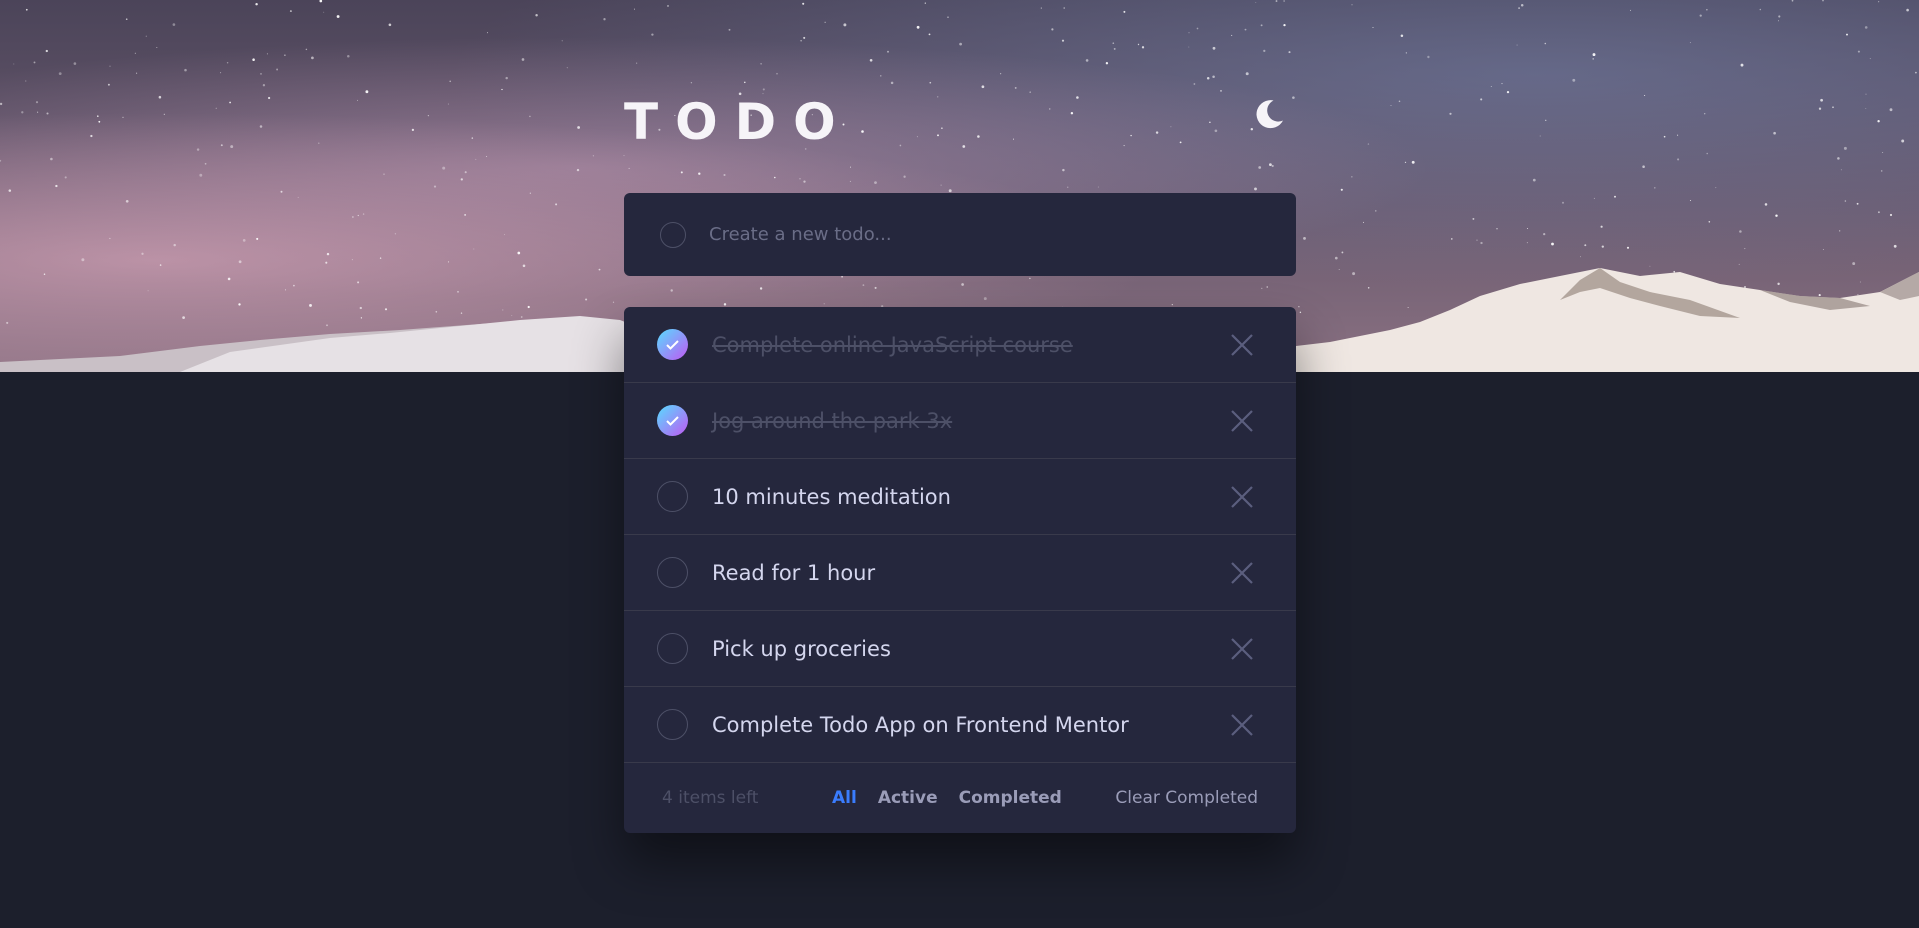  What do you see at coordinates (832, 420) in the screenshot?
I see `todo-text: Jog around the park 3x` at bounding box center [832, 420].